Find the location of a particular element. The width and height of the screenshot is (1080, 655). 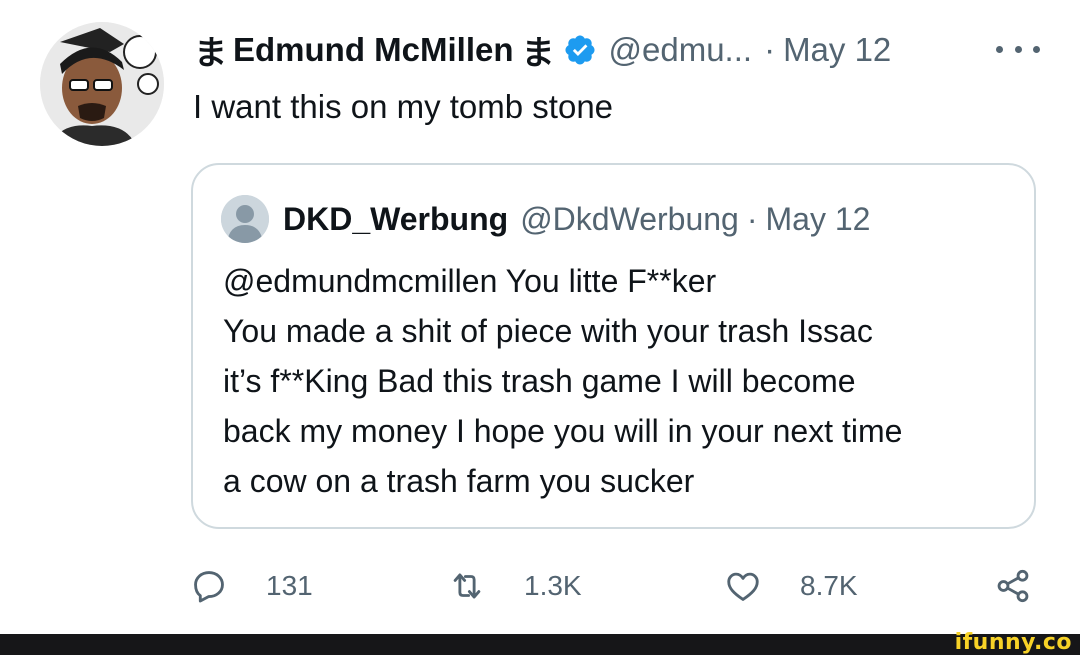

author-name: Edmund McMillen is located at coordinates (373, 50).